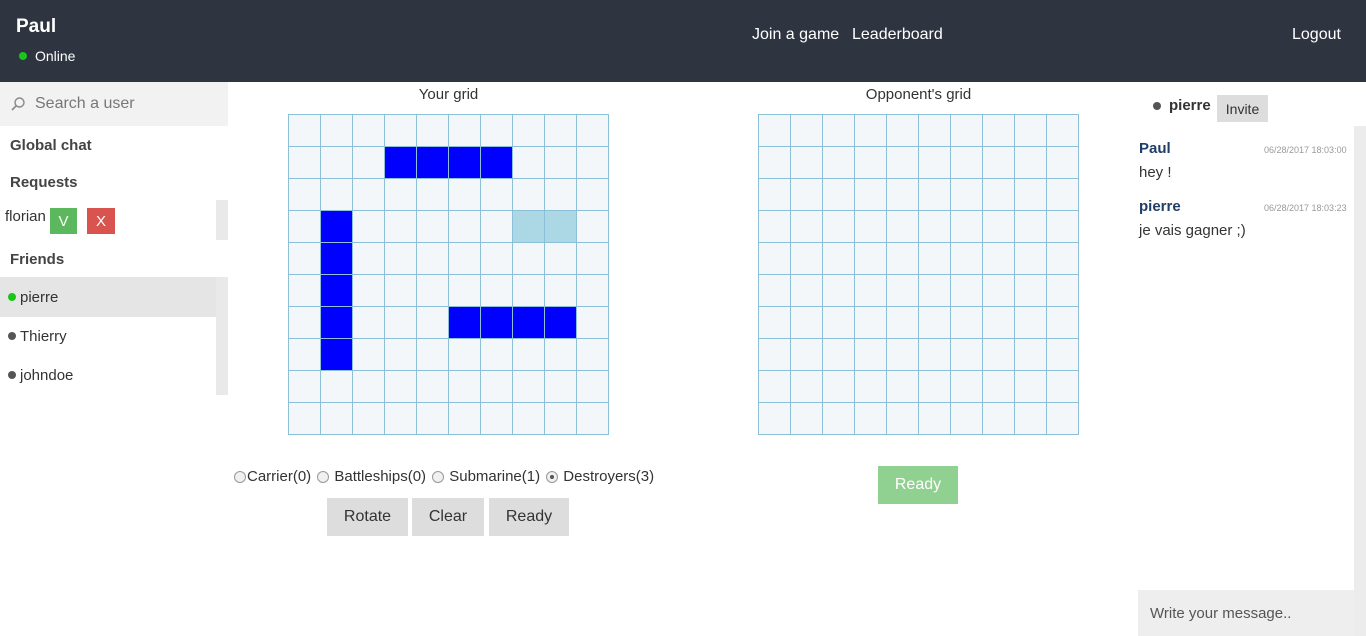  What do you see at coordinates (486, 476) in the screenshot?
I see `ship-option-submarine: Submarine(1)` at bounding box center [486, 476].